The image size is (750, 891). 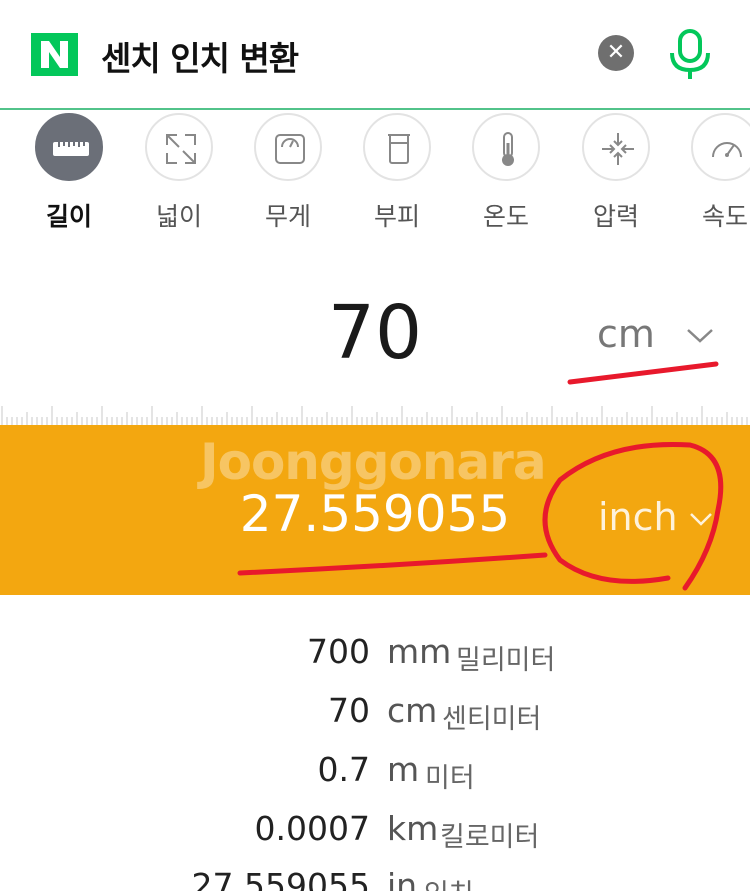 I want to click on conversion-unit-name: 인치, so click(x=449, y=881).